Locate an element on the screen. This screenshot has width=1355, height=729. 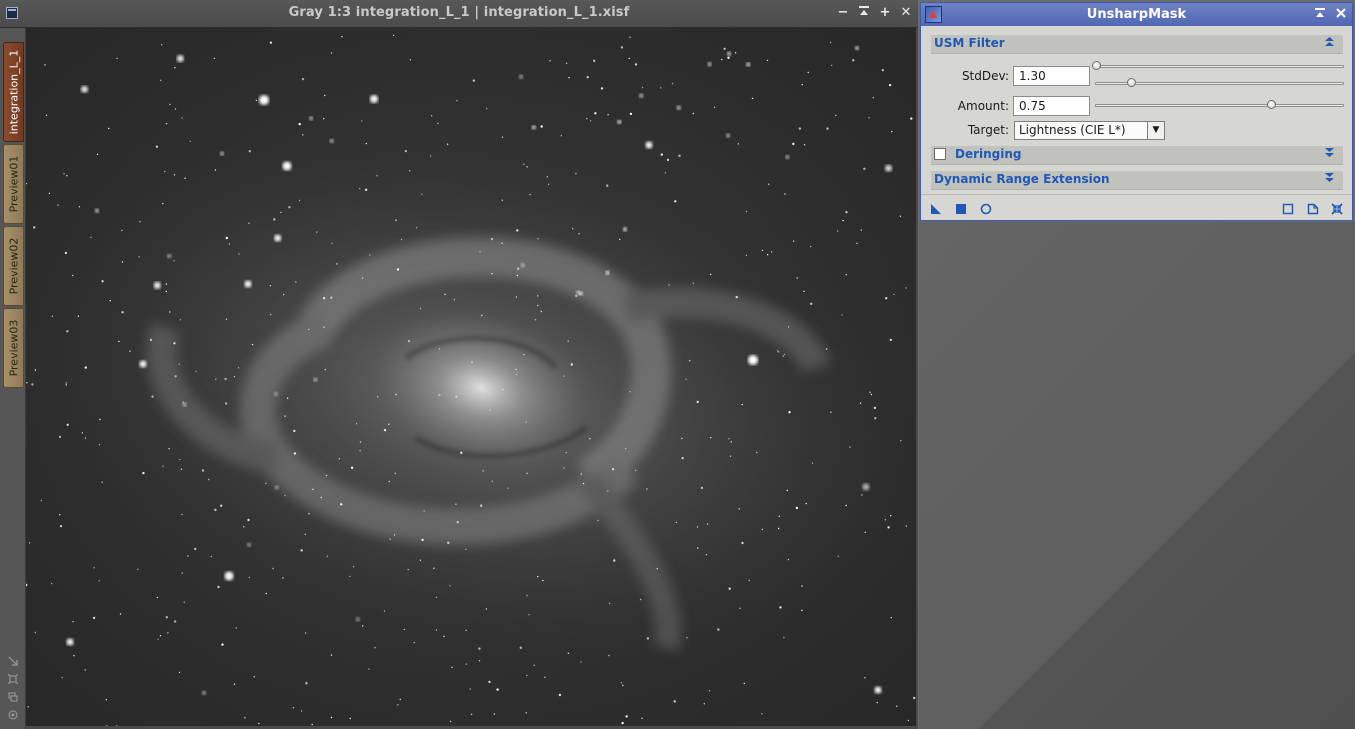
deringing-checkbox is located at coordinates (940, 154).